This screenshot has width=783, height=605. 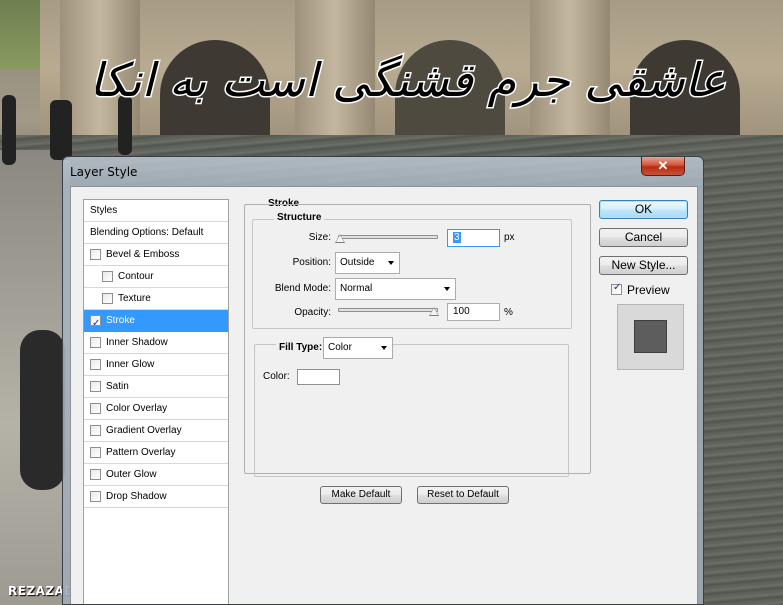 I want to click on blend-mode-label: Blend Mode:, so click(x=302, y=288).